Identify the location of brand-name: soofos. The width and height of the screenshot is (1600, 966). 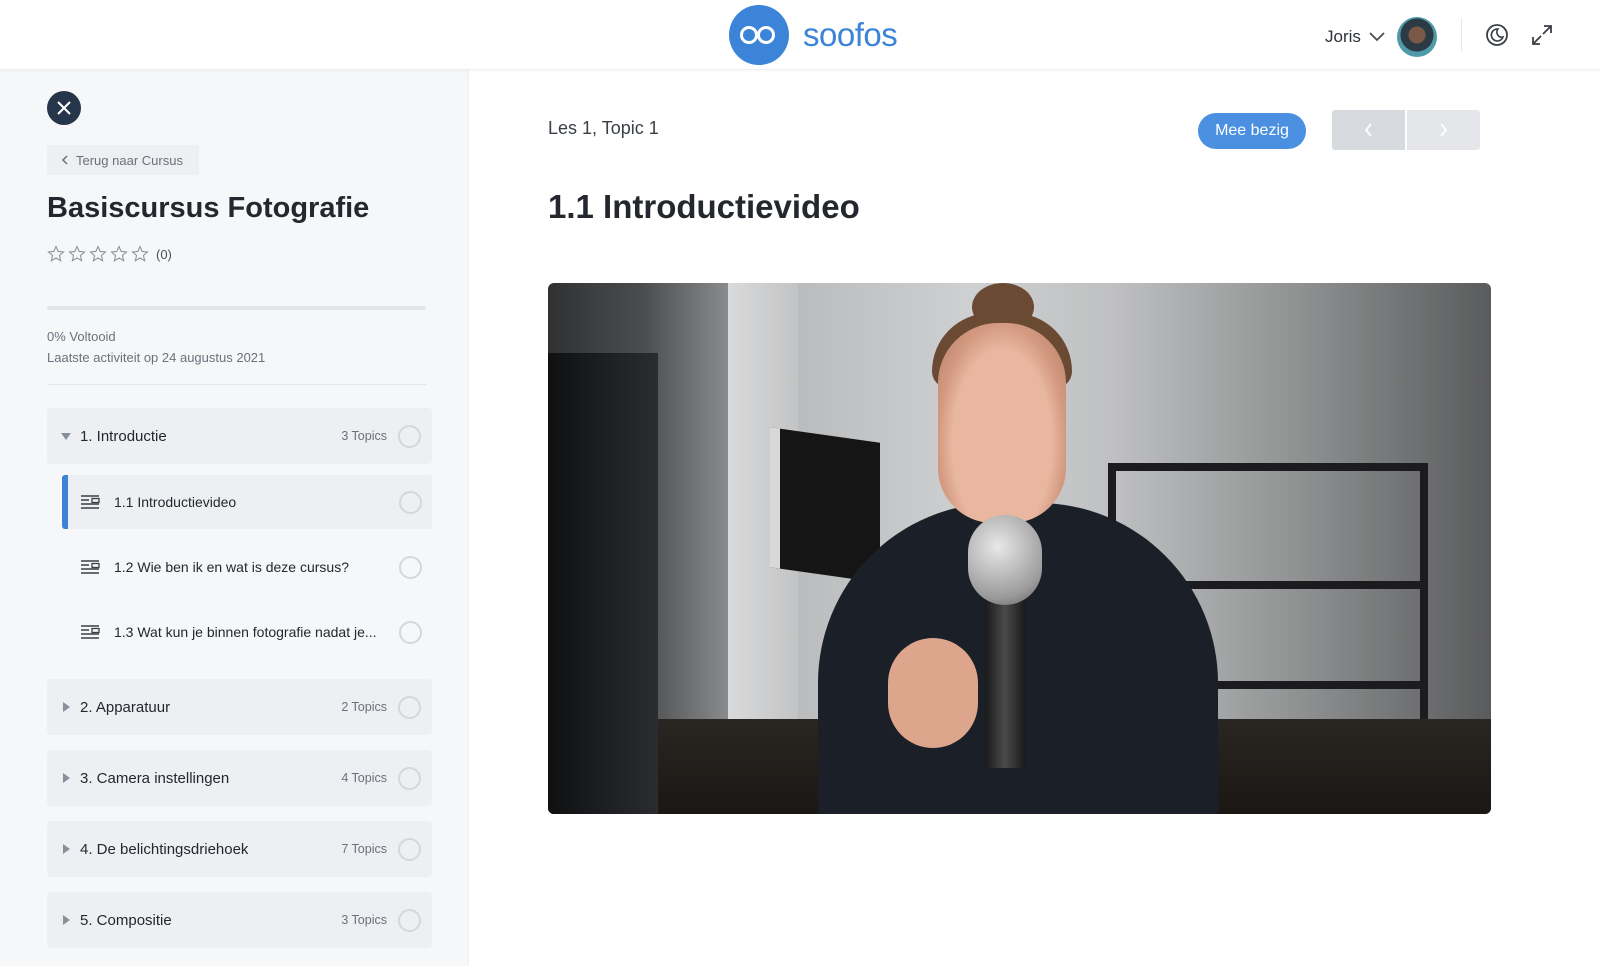
(850, 34).